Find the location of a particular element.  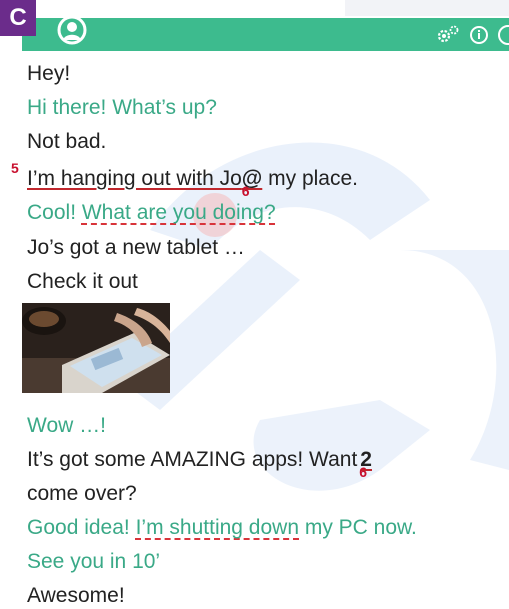

message-incoming: Not bad. is located at coordinates (67, 141).